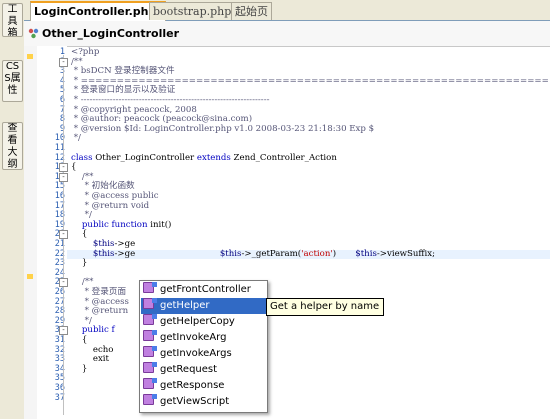 Image resolution: width=550 pixels, height=419 pixels. What do you see at coordinates (325, 307) in the screenshot?
I see `autocomplete-tooltip: Get a helper by name` at bounding box center [325, 307].